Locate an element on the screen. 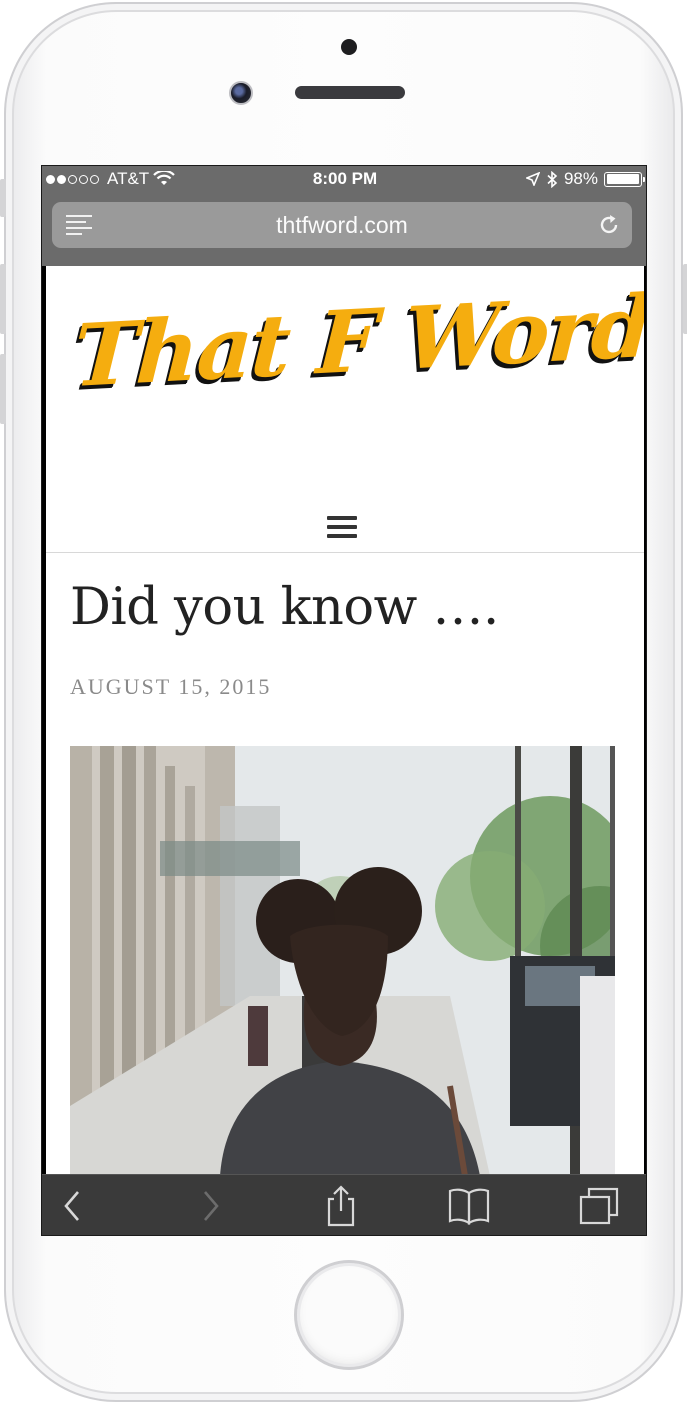 Image resolution: width=687 pixels, height=1404 pixels. chevron-left-icon is located at coordinates (74, 1206).